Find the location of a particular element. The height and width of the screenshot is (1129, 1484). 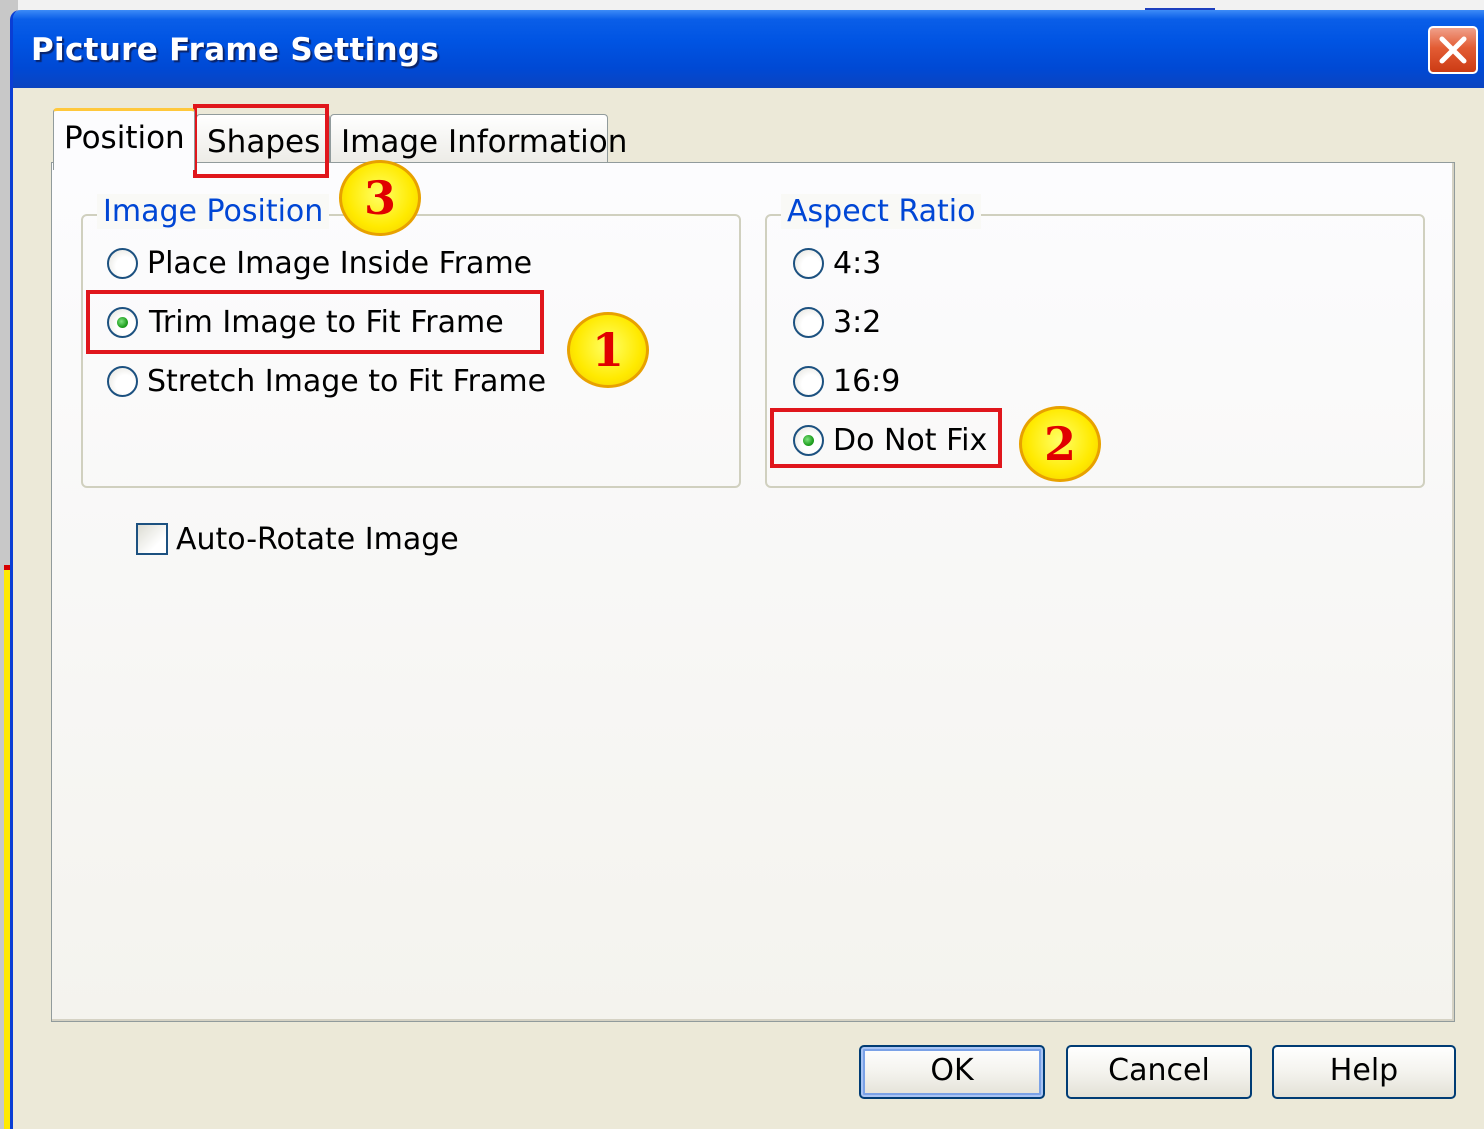

annotation-box-trim-option is located at coordinates (315, 322).